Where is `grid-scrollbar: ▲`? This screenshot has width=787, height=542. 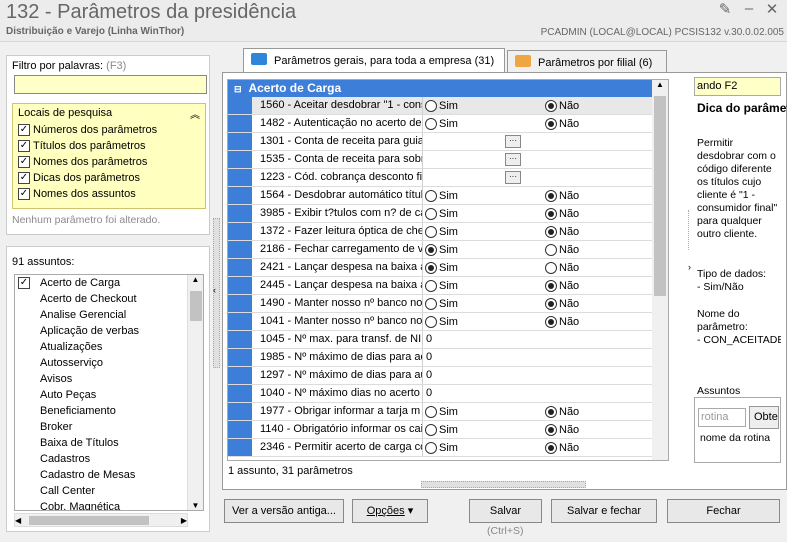 grid-scrollbar: ▲ is located at coordinates (660, 270).